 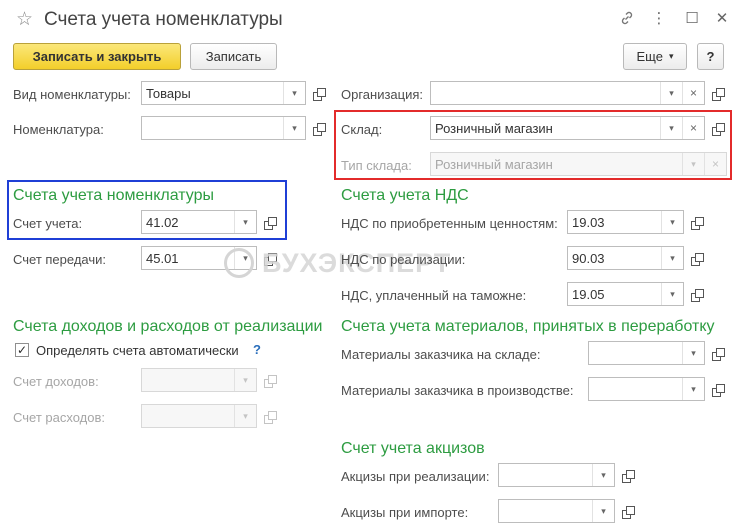 I want to click on vat-customs-label: НДС, уплаченный на таможне:, so click(x=434, y=295).